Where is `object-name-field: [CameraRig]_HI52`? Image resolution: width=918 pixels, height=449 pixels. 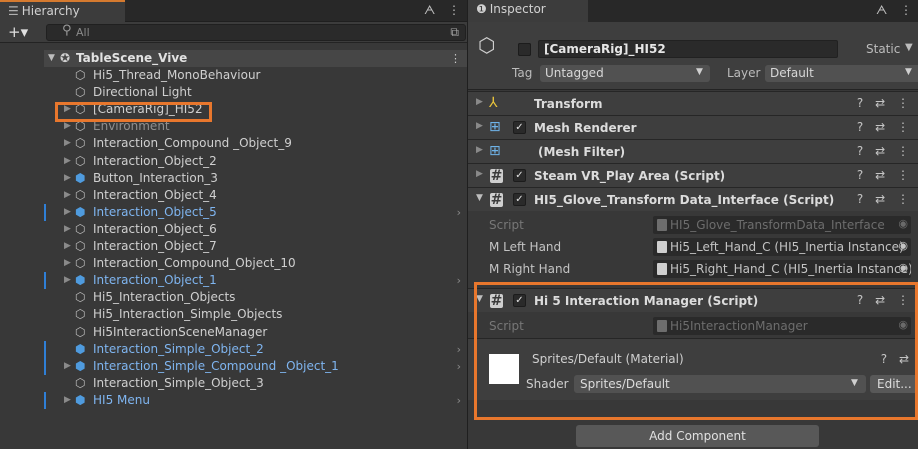
object-name-field: [CameraRig]_HI52 is located at coordinates (688, 49).